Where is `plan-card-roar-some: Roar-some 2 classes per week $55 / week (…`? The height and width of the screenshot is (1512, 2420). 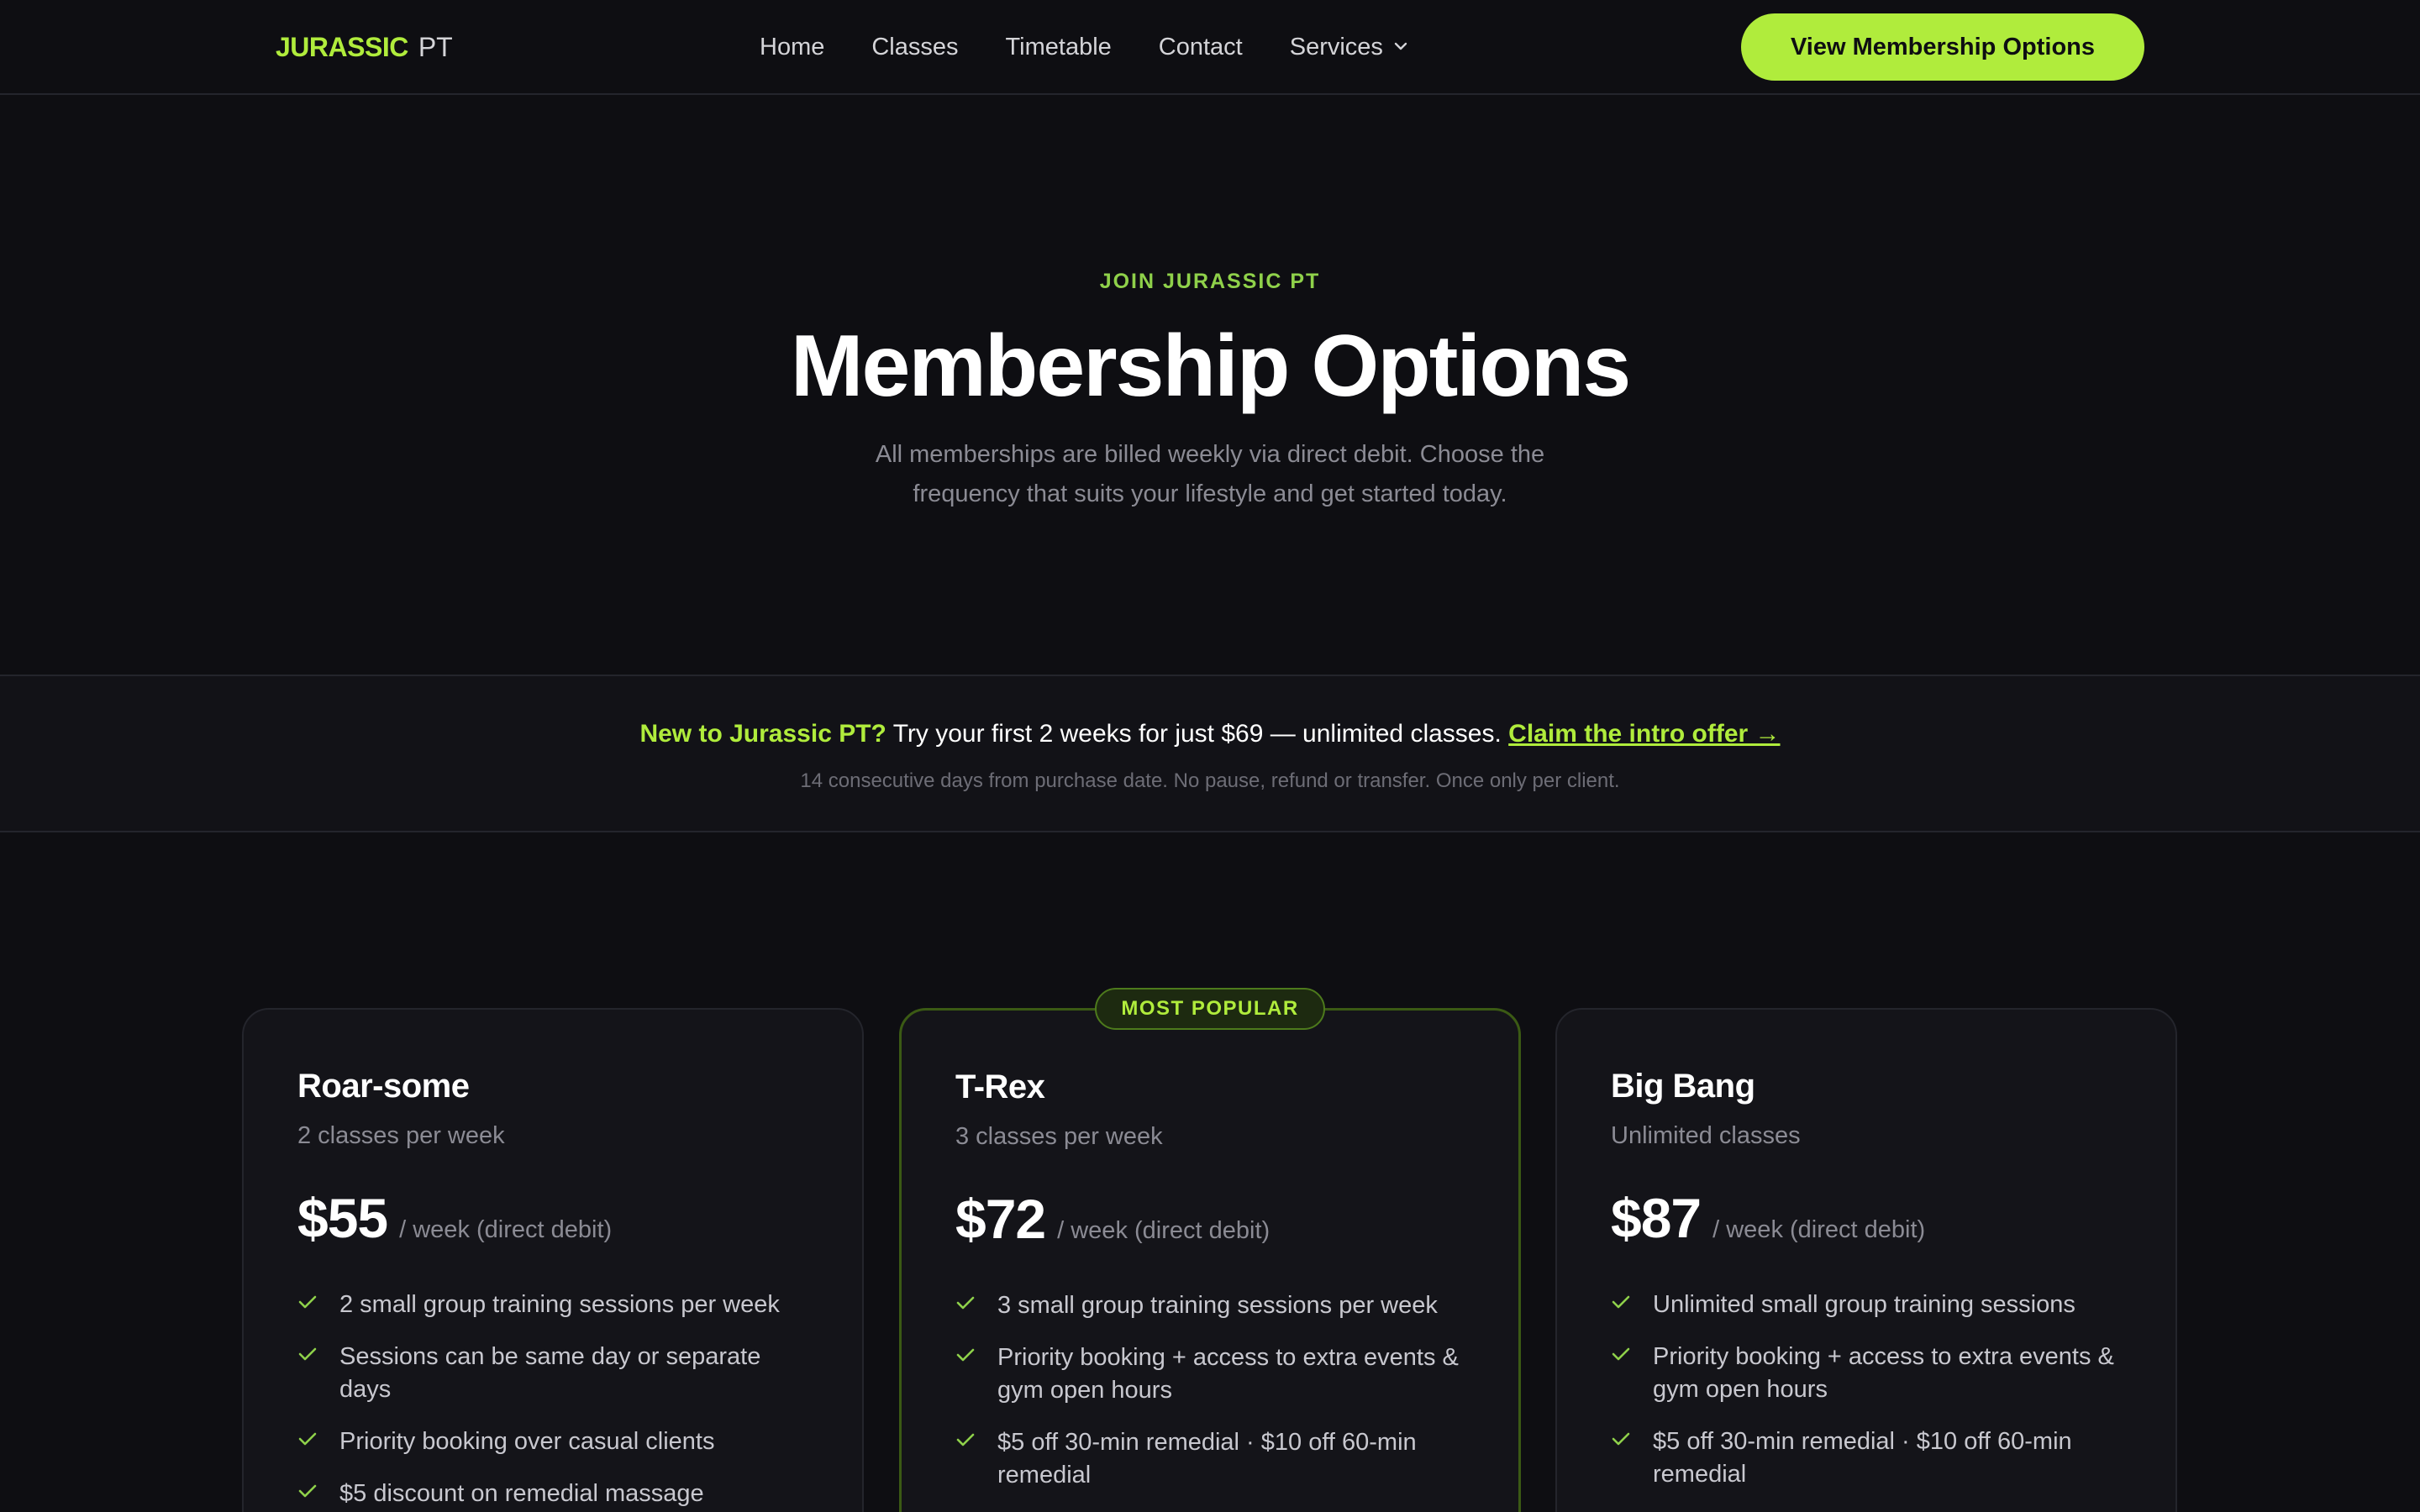 plan-card-roar-some: Roar-some 2 classes per week $55 / week (… is located at coordinates (553, 1260).